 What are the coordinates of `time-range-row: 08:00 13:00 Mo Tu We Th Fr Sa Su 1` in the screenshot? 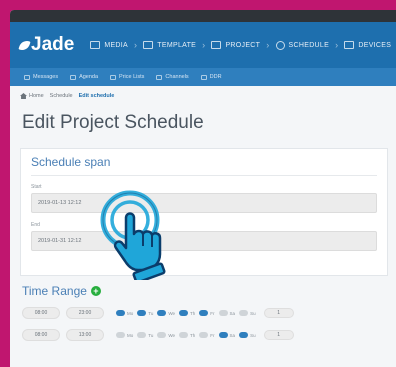 It's located at (203, 335).